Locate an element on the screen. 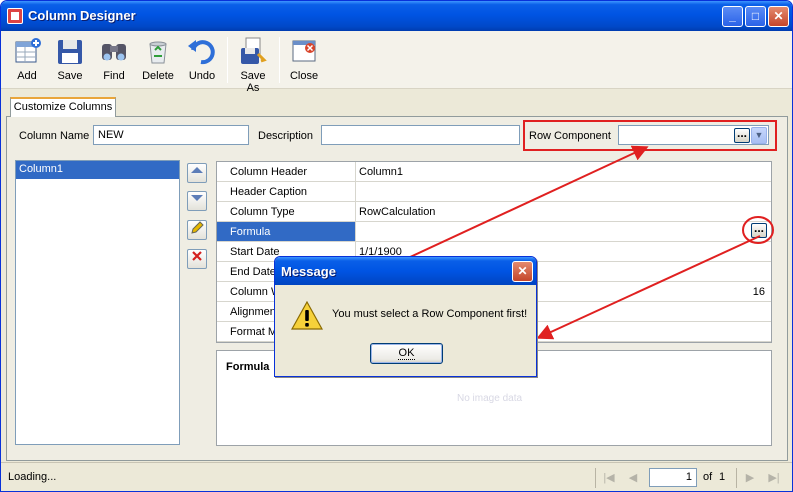  remove-button is located at coordinates (197, 259).